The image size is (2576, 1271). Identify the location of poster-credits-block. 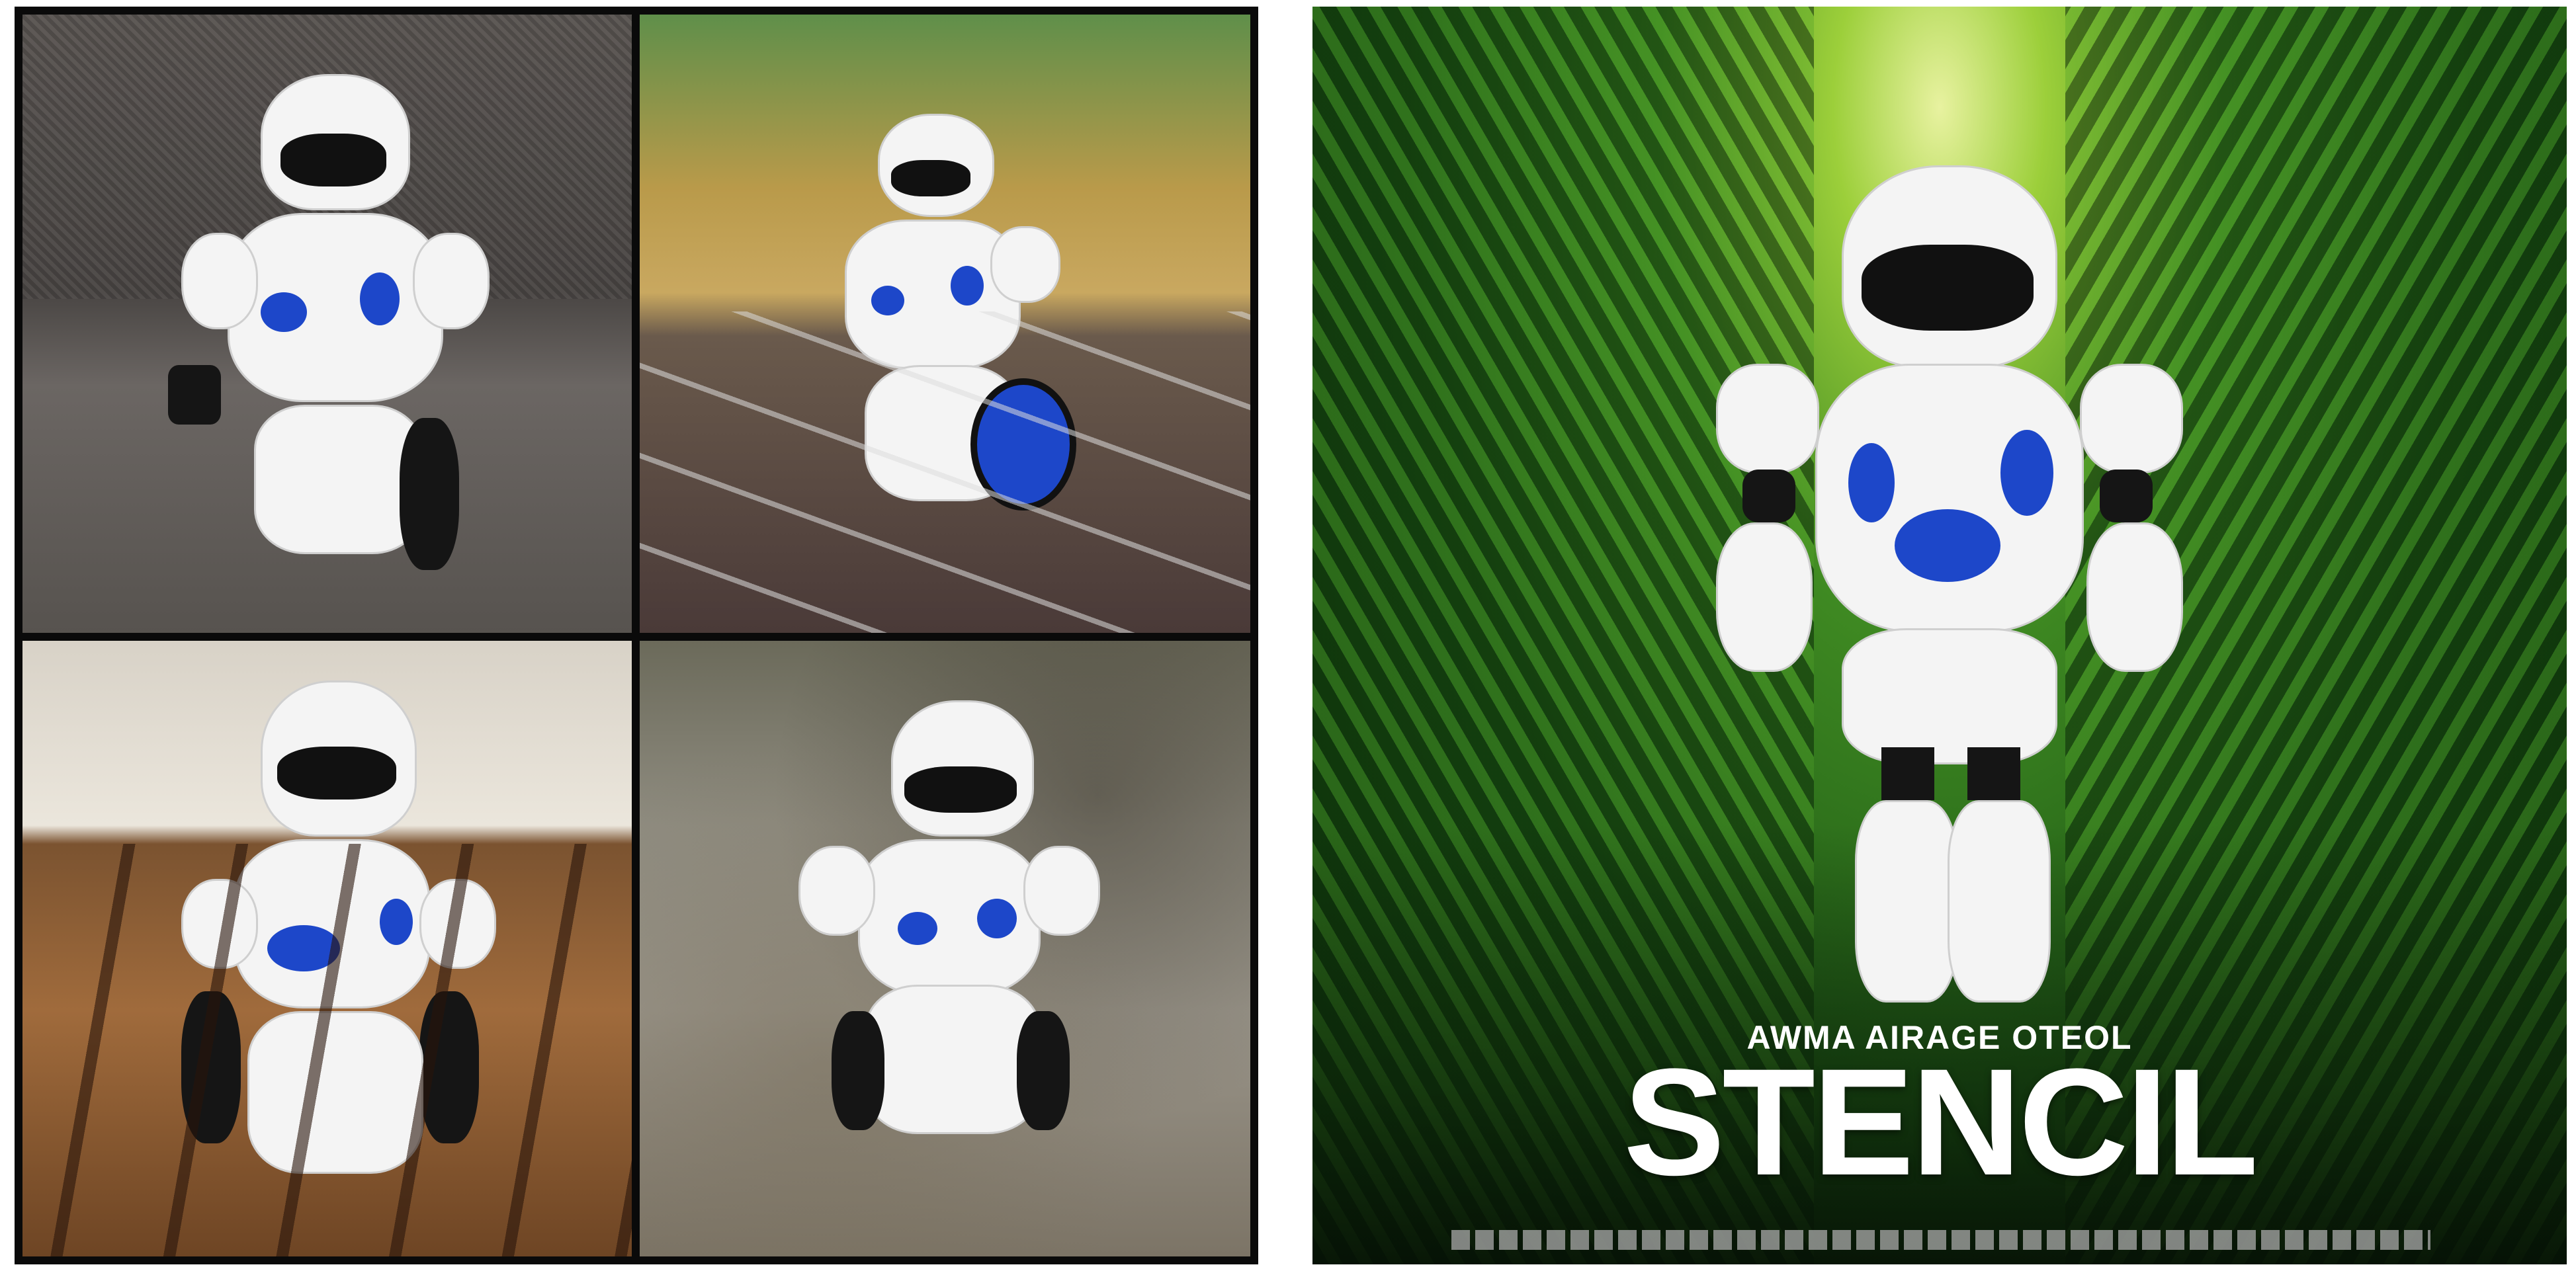
(1940, 1240).